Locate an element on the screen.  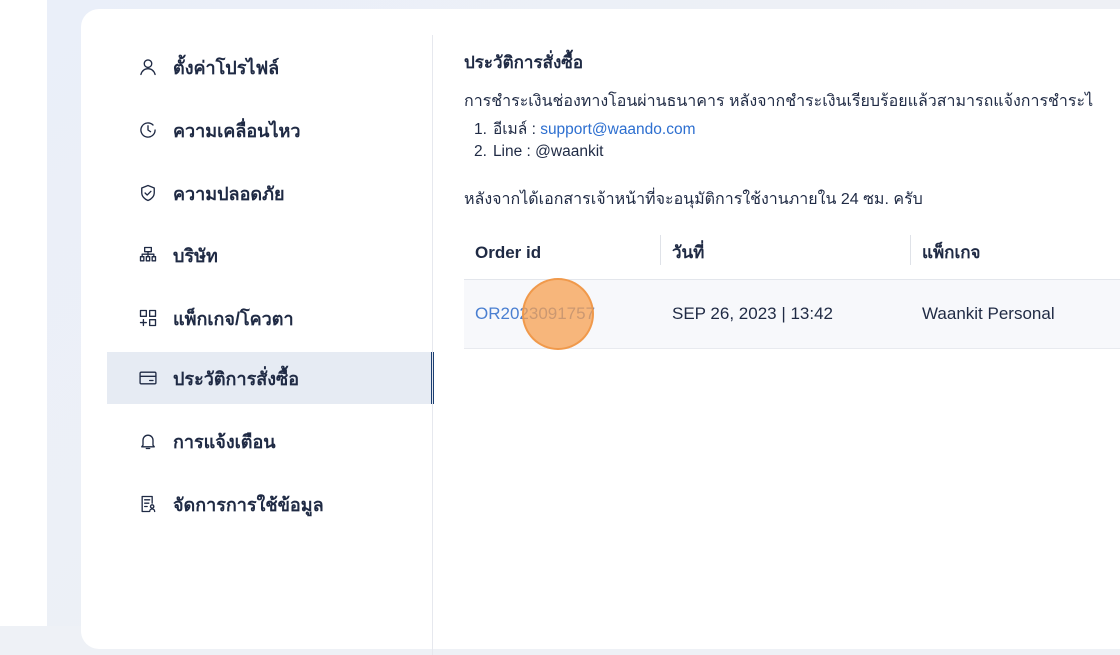
column-header-order-id: Order id is located at coordinates (508, 252).